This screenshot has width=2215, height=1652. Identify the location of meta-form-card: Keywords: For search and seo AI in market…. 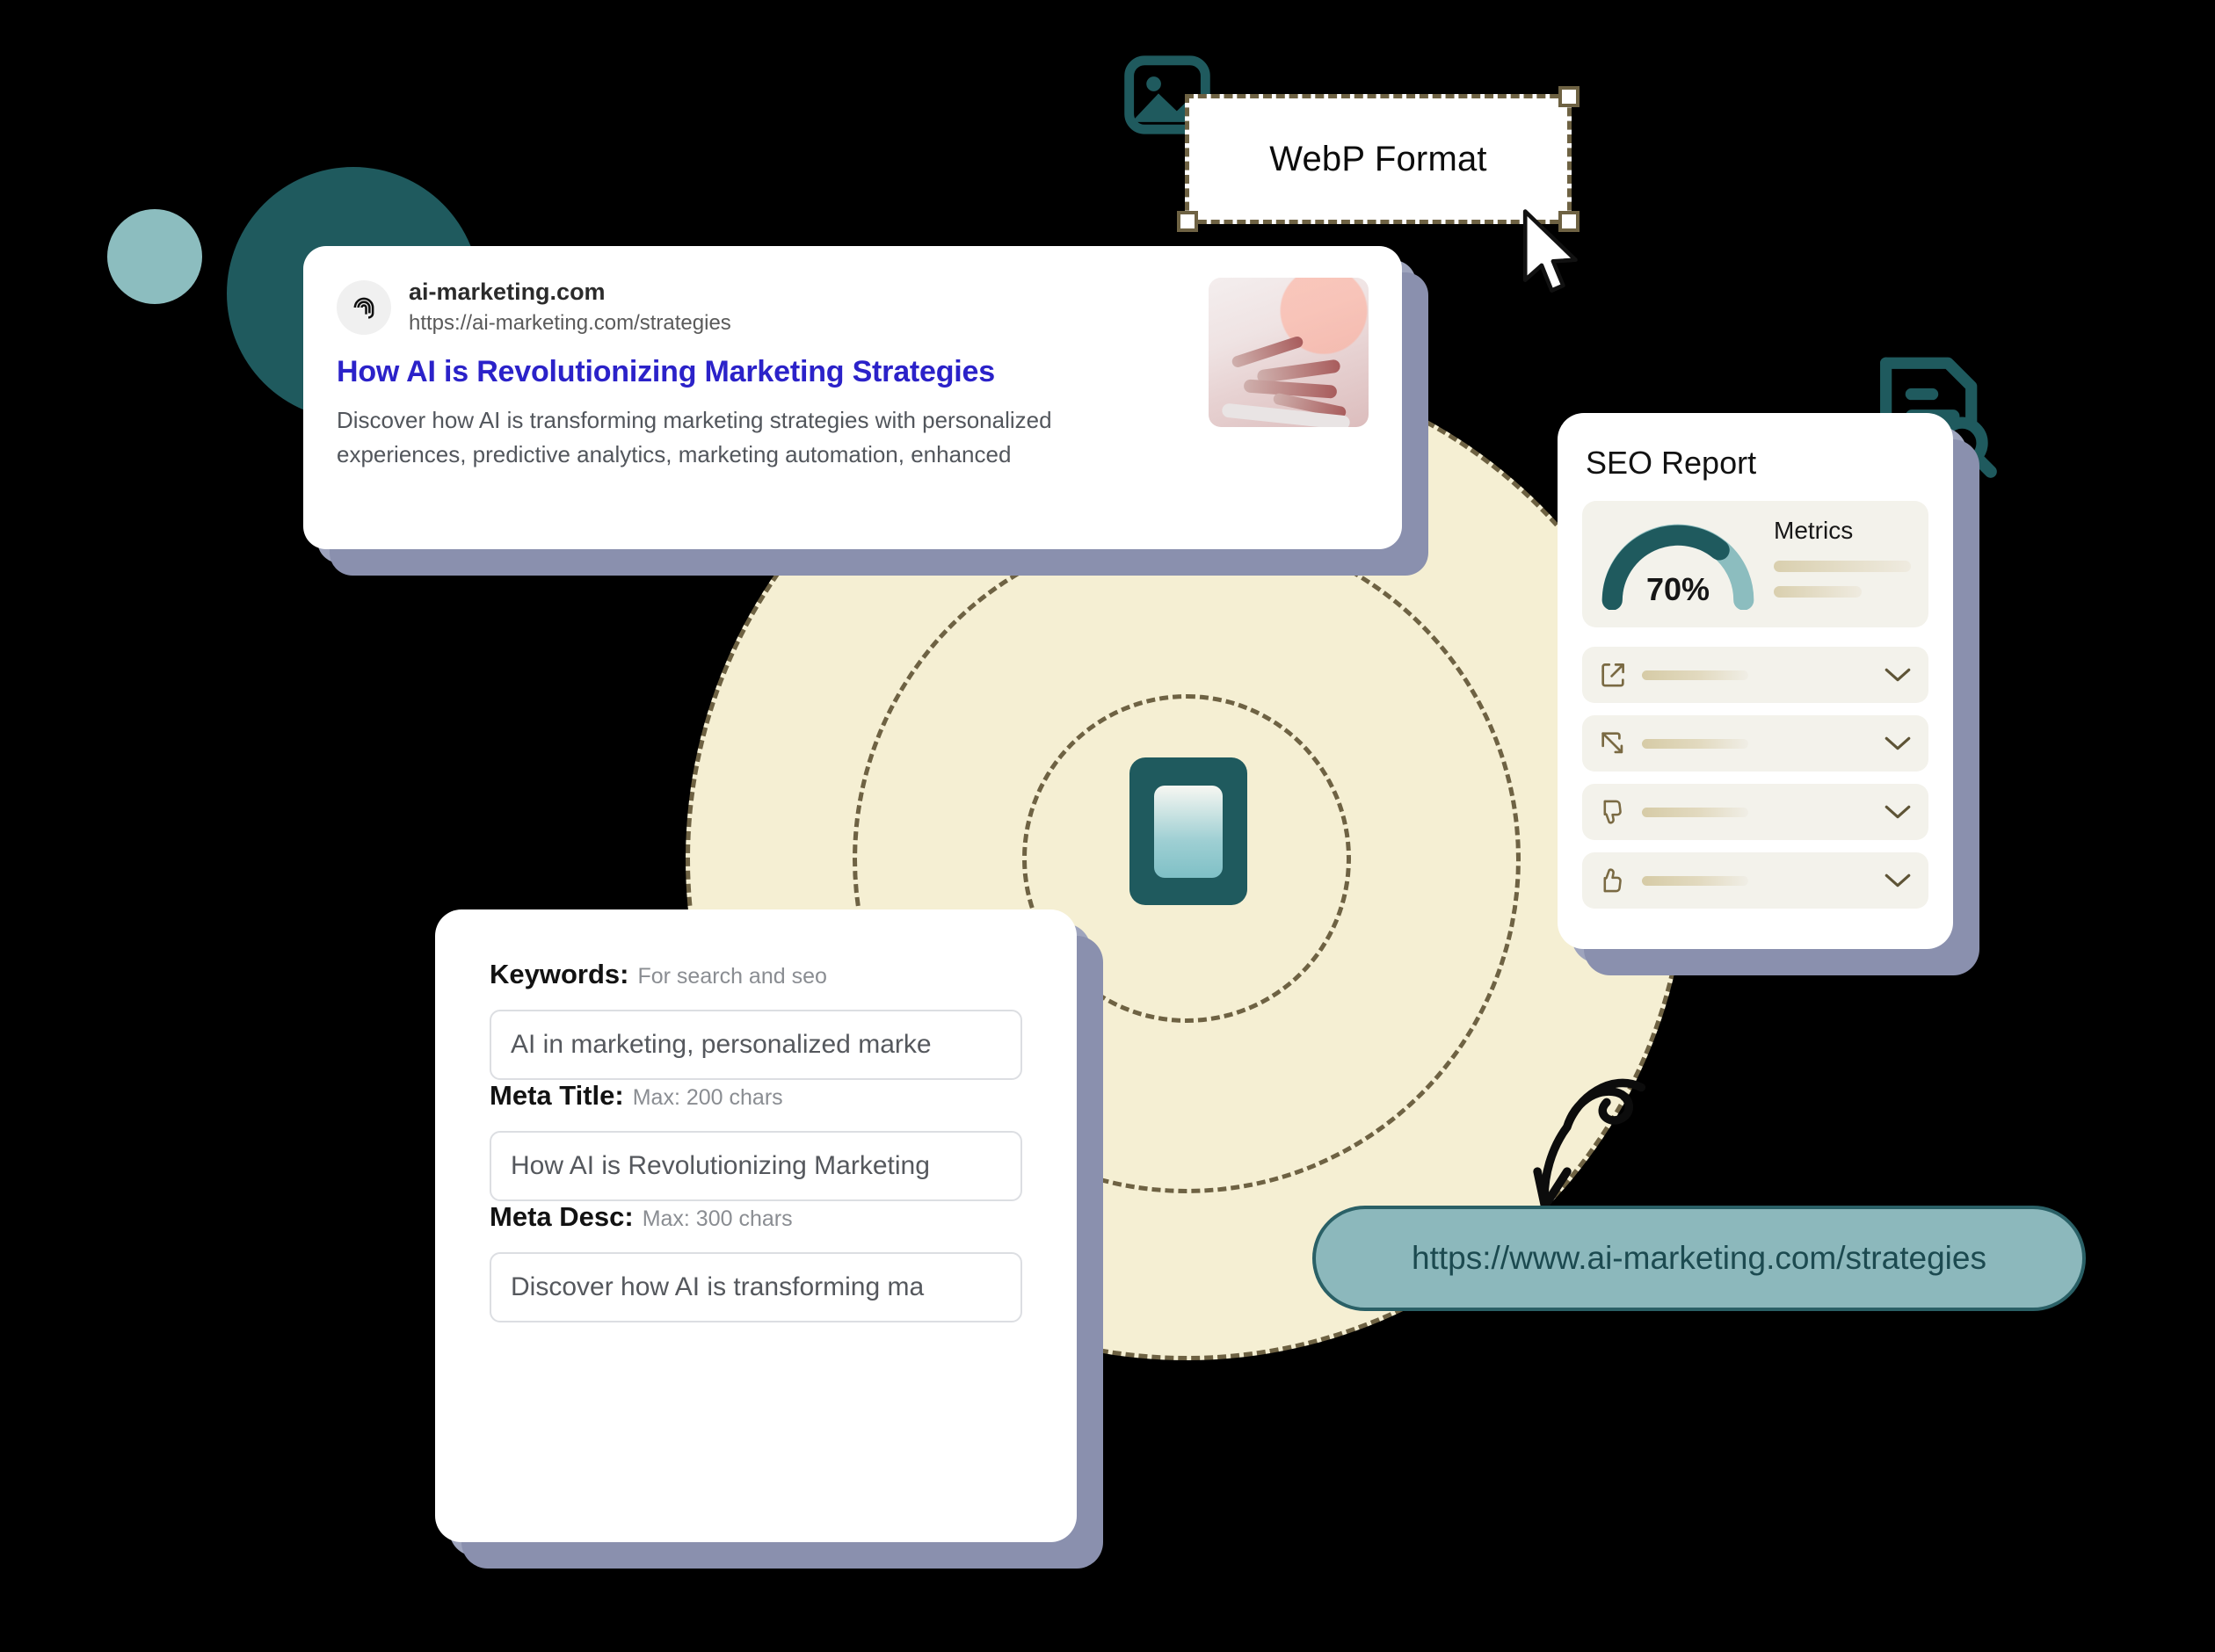
(756, 1225).